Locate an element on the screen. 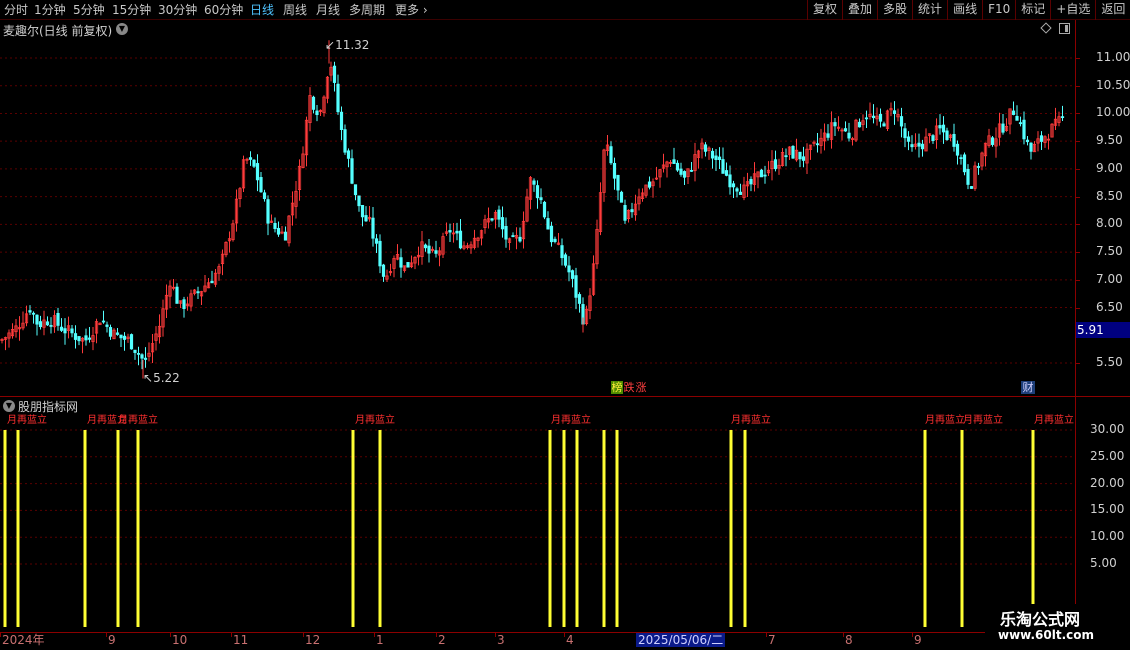 The width and height of the screenshot is (1130, 650). period-tab-7: 周线 is located at coordinates (295, 10).